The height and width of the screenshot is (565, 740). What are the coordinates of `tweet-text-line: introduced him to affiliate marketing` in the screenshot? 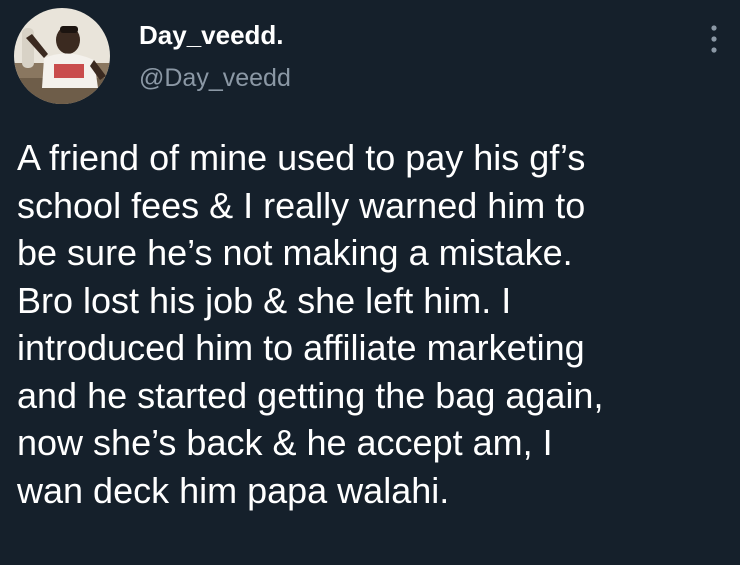 It's located at (301, 347).